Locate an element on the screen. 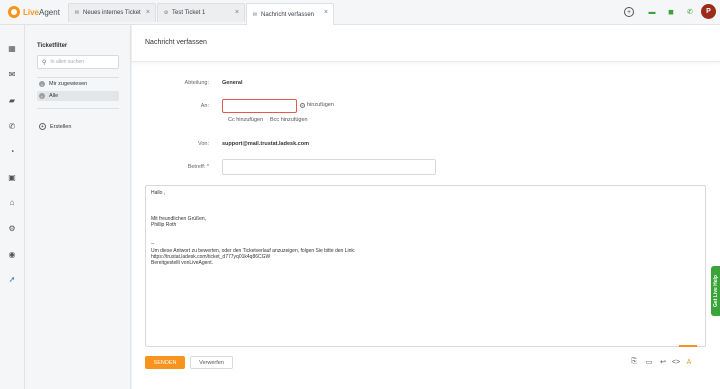 The height and width of the screenshot is (389, 720). send-button: SENDEN is located at coordinates (165, 362).